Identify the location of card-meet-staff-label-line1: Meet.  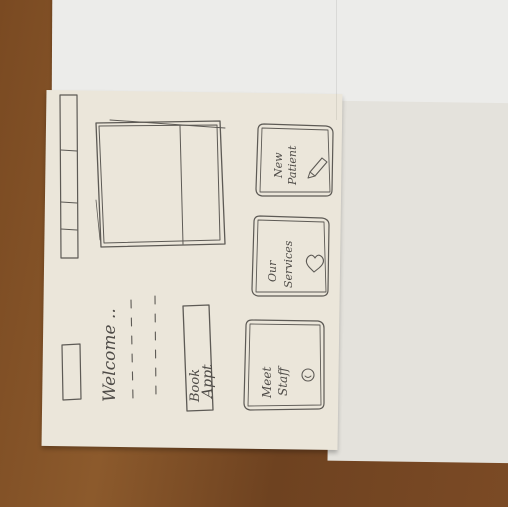
(267, 382).